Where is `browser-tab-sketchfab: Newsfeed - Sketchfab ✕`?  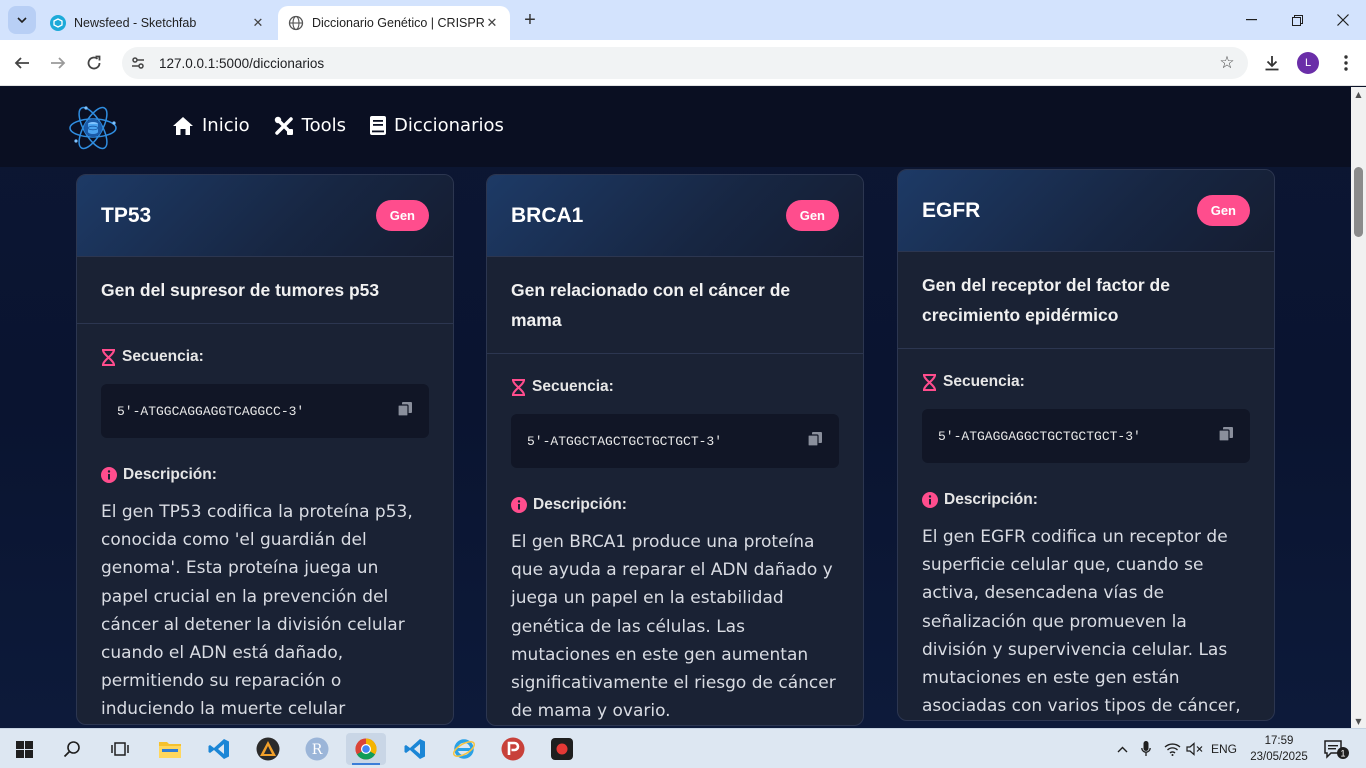 browser-tab-sketchfab: Newsfeed - Sketchfab ✕ is located at coordinates (158, 23).